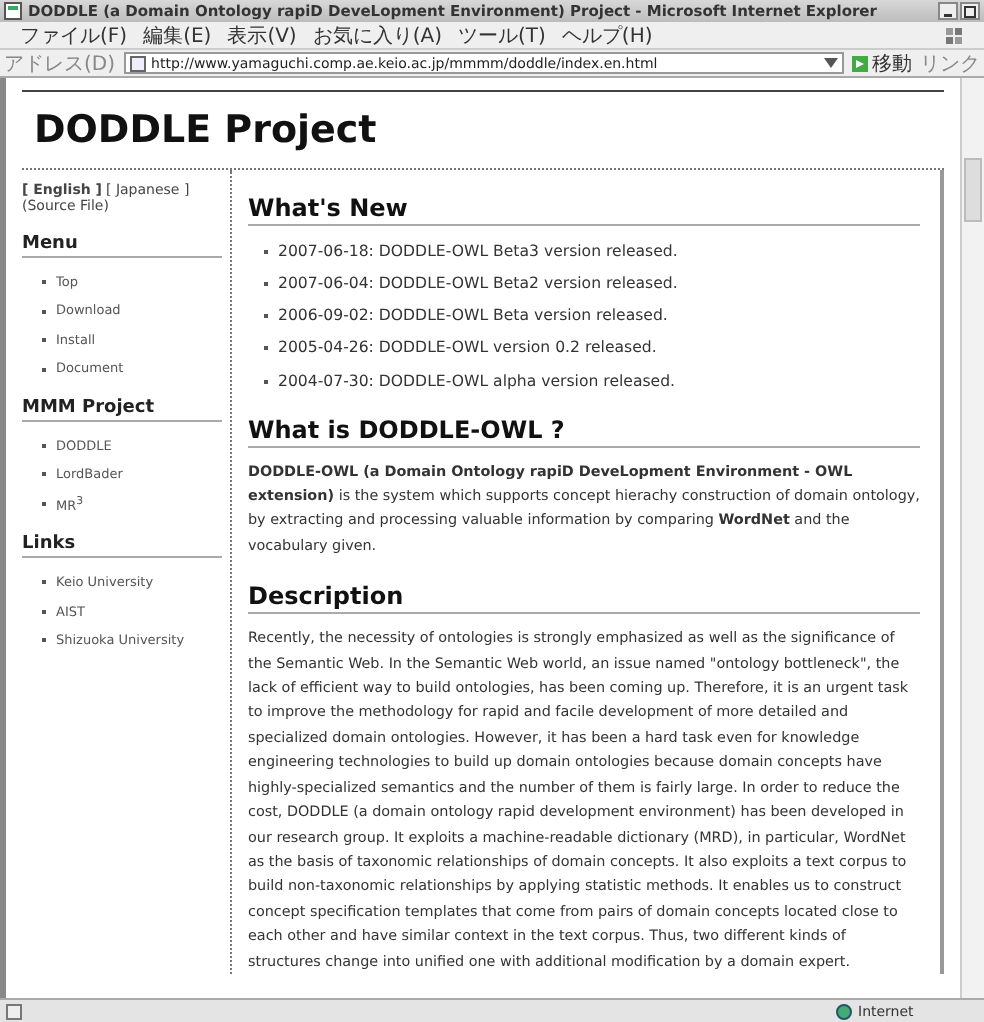 This screenshot has height=1022, width=984. I want to click on windows-logo-icon, so click(954, 35).